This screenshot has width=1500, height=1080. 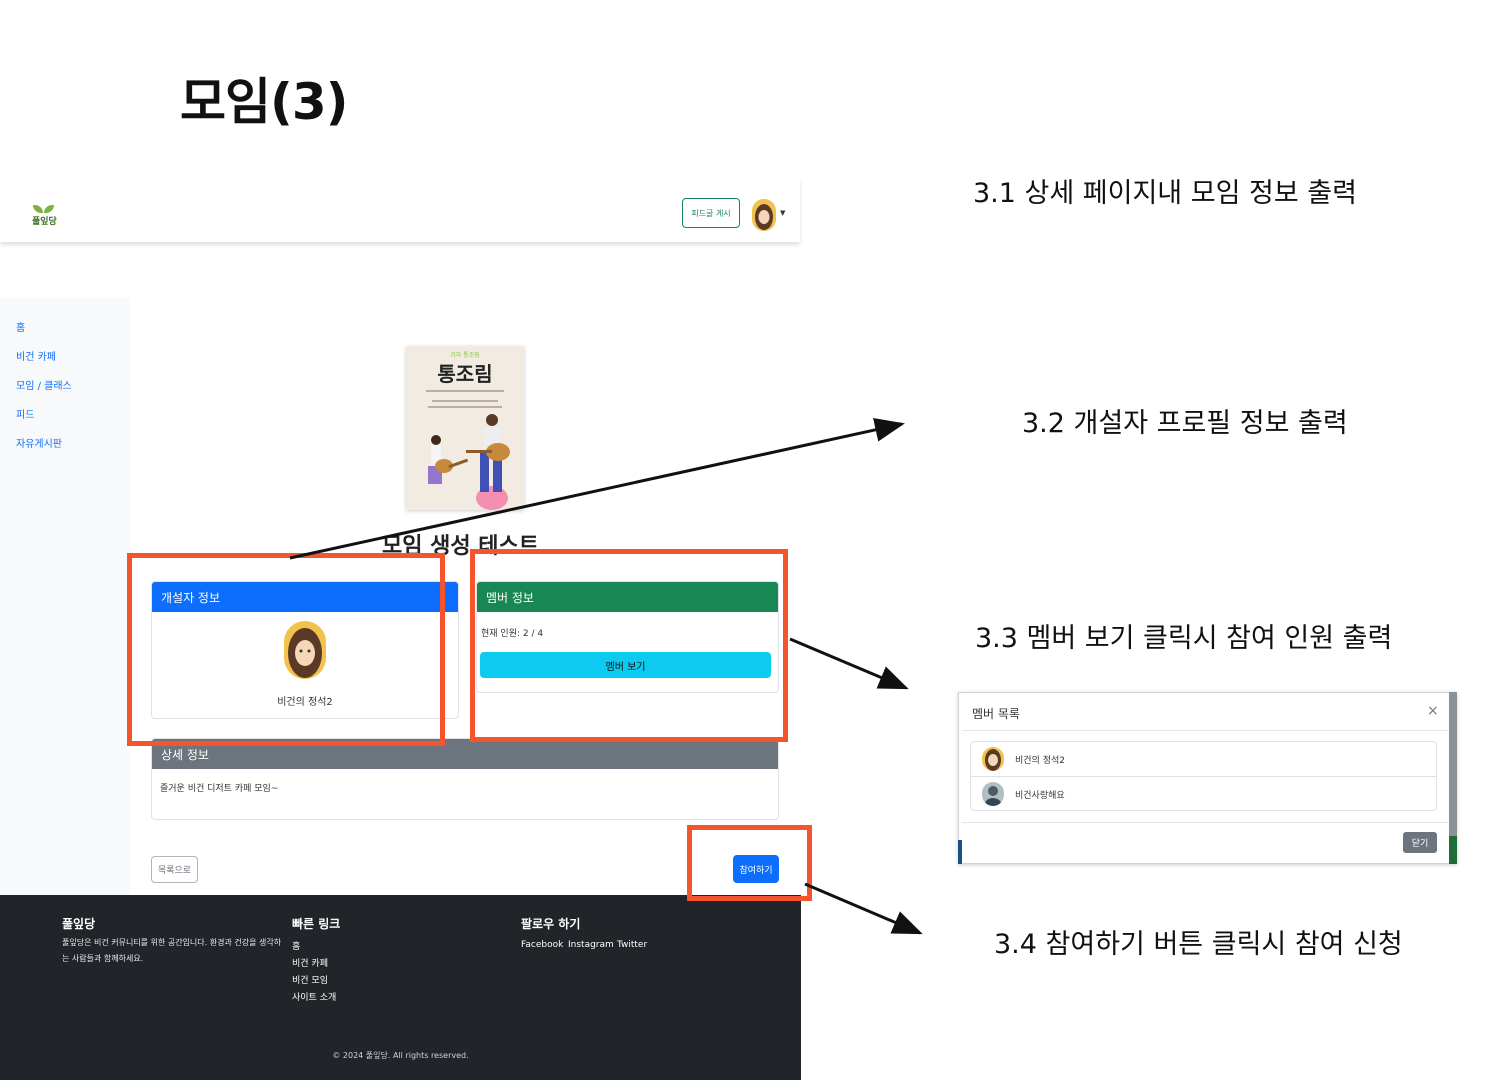 I want to click on list-item: 비건사랑해요, so click(x=1040, y=796).